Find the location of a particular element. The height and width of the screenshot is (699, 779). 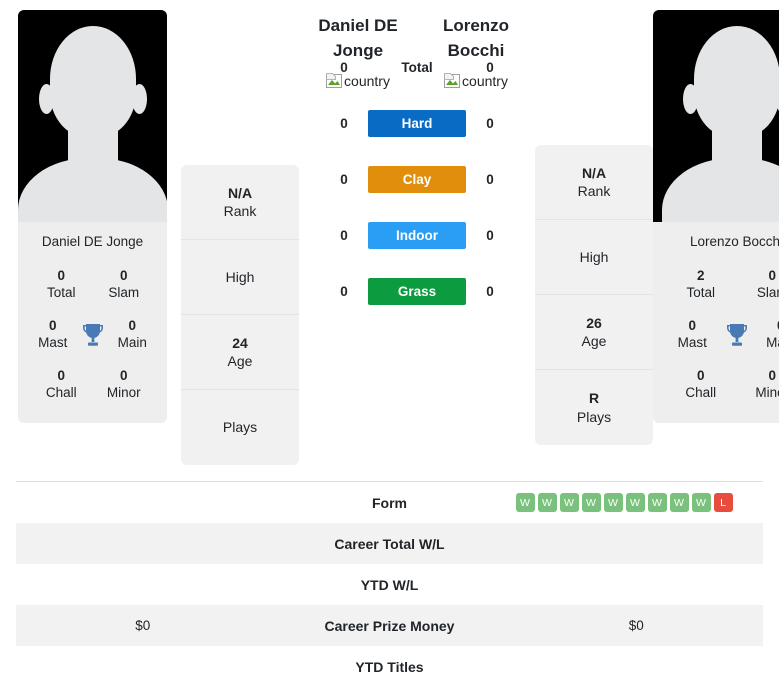

surface-label-hard: Hard is located at coordinates (417, 123).